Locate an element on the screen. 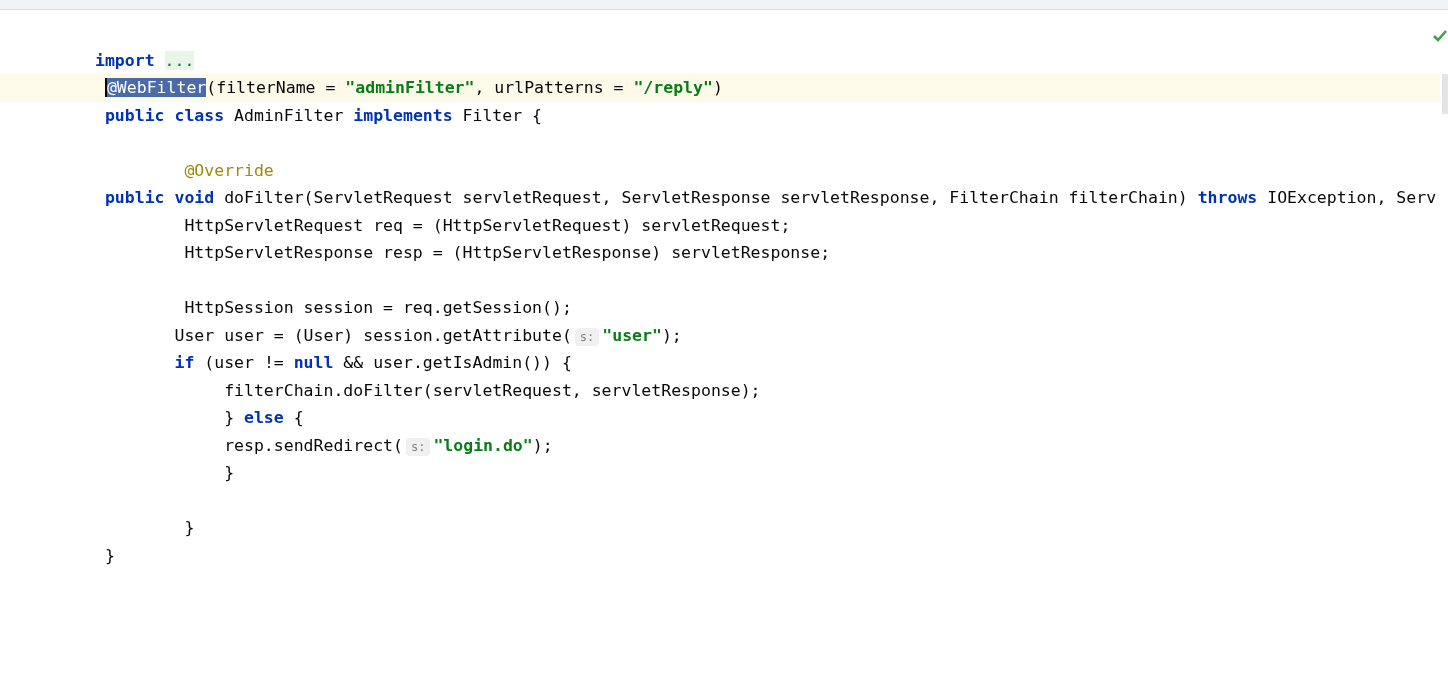  check-icon is located at coordinates (1440, 36).